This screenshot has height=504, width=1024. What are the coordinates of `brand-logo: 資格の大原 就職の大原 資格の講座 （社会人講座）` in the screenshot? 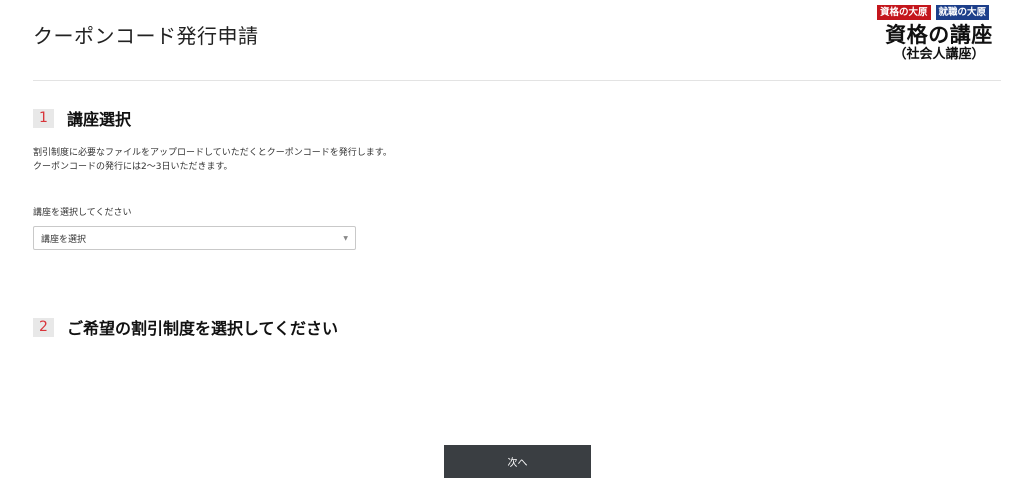 It's located at (939, 38).